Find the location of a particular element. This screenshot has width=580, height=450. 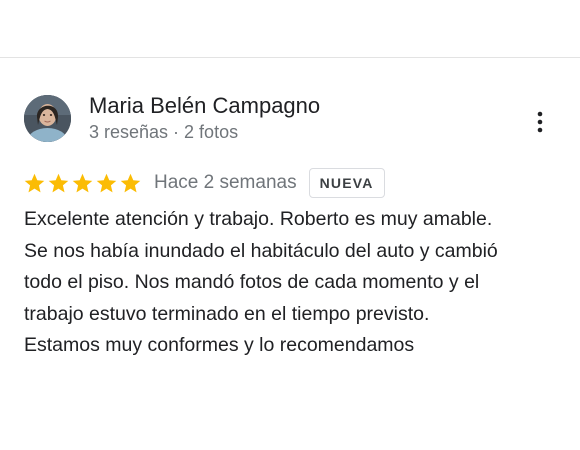

review-date: Hace 2 semanas is located at coordinates (225, 182).